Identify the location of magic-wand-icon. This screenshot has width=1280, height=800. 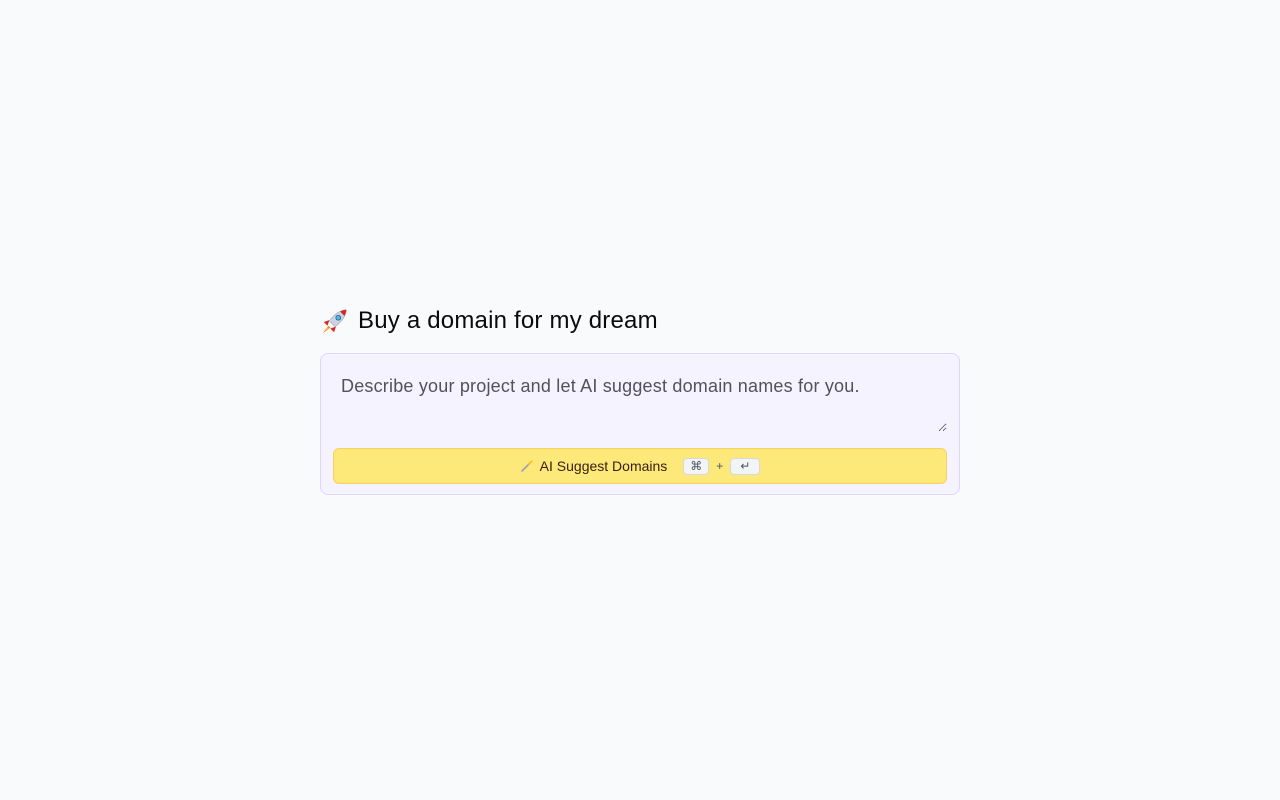
(526, 466).